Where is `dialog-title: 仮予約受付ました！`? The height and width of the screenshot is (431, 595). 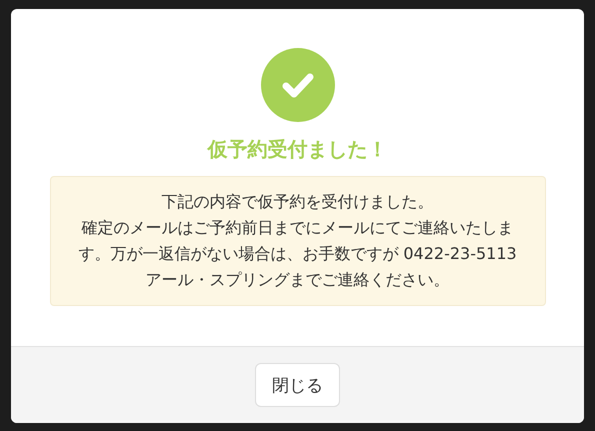 dialog-title: 仮予約受付ました！ is located at coordinates (298, 149).